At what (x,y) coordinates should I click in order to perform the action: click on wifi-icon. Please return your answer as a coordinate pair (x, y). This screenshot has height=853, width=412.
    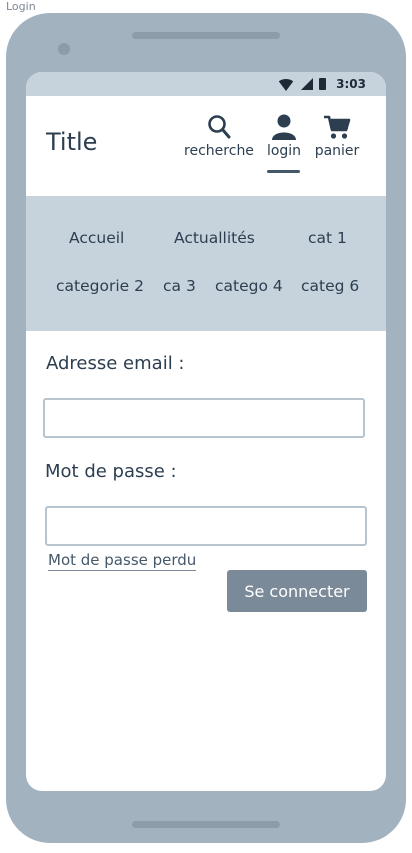
    Looking at the image, I should click on (286, 85).